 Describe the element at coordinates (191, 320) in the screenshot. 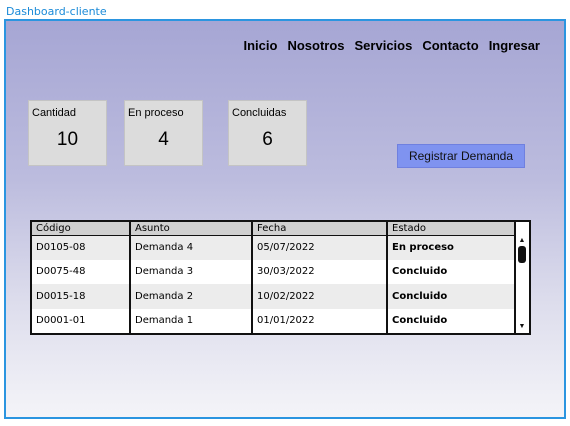

I see `cell-asunto: Demanda 1` at that location.